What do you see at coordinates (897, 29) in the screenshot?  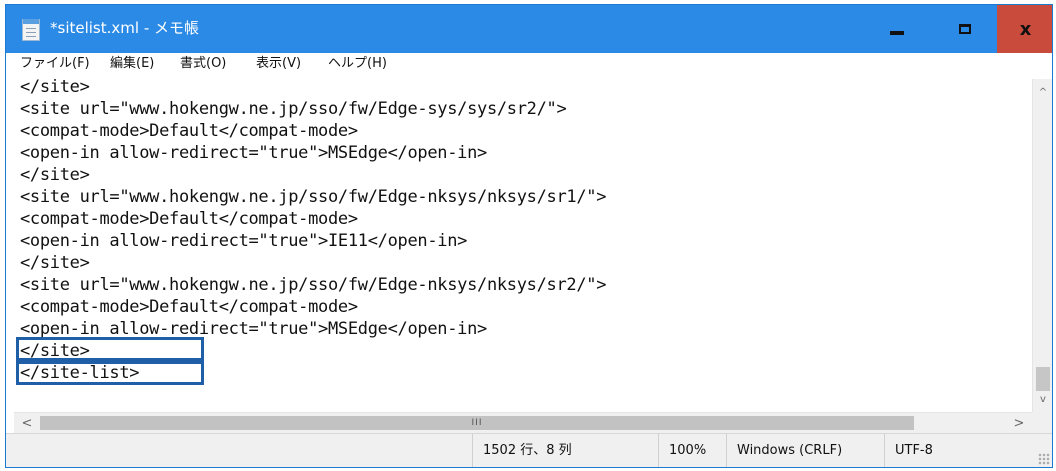 I see `minimize-button` at bounding box center [897, 29].